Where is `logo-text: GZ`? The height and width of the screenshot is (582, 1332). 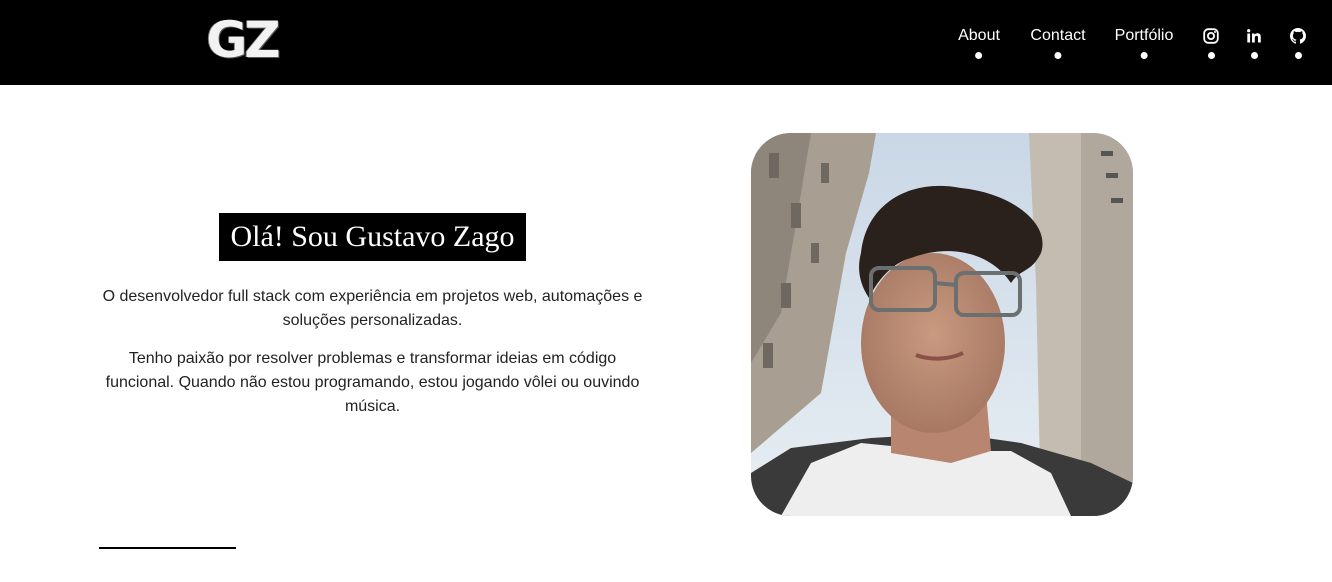
logo-text: GZ is located at coordinates (243, 40).